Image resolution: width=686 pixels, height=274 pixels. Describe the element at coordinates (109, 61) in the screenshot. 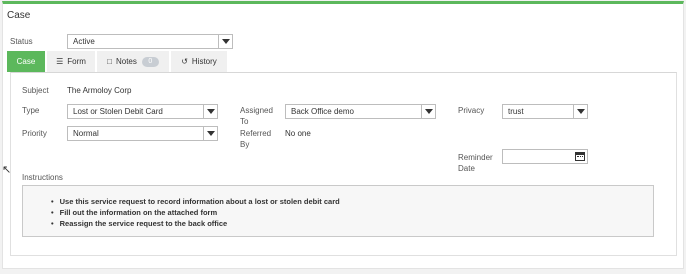

I see `note-icon: □` at that location.